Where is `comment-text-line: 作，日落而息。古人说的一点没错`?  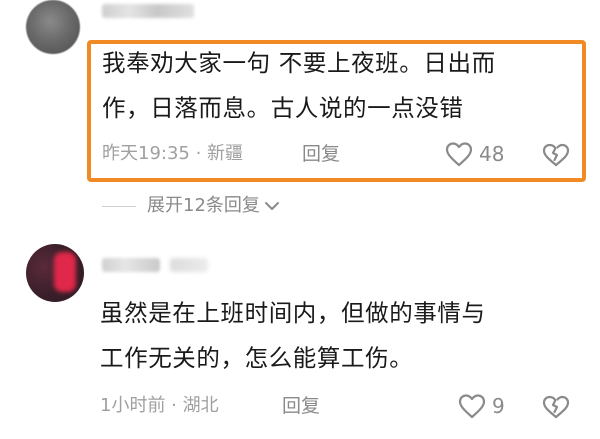 comment-text-line: 作，日落而息。古人说的一点没错 is located at coordinates (283, 108).